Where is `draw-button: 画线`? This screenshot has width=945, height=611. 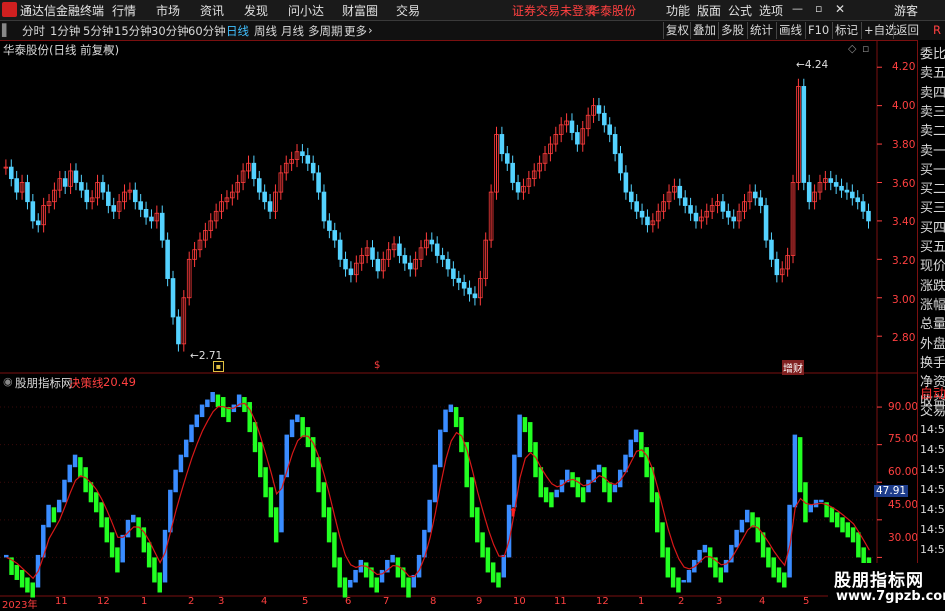 draw-button: 画线 is located at coordinates (790, 30).